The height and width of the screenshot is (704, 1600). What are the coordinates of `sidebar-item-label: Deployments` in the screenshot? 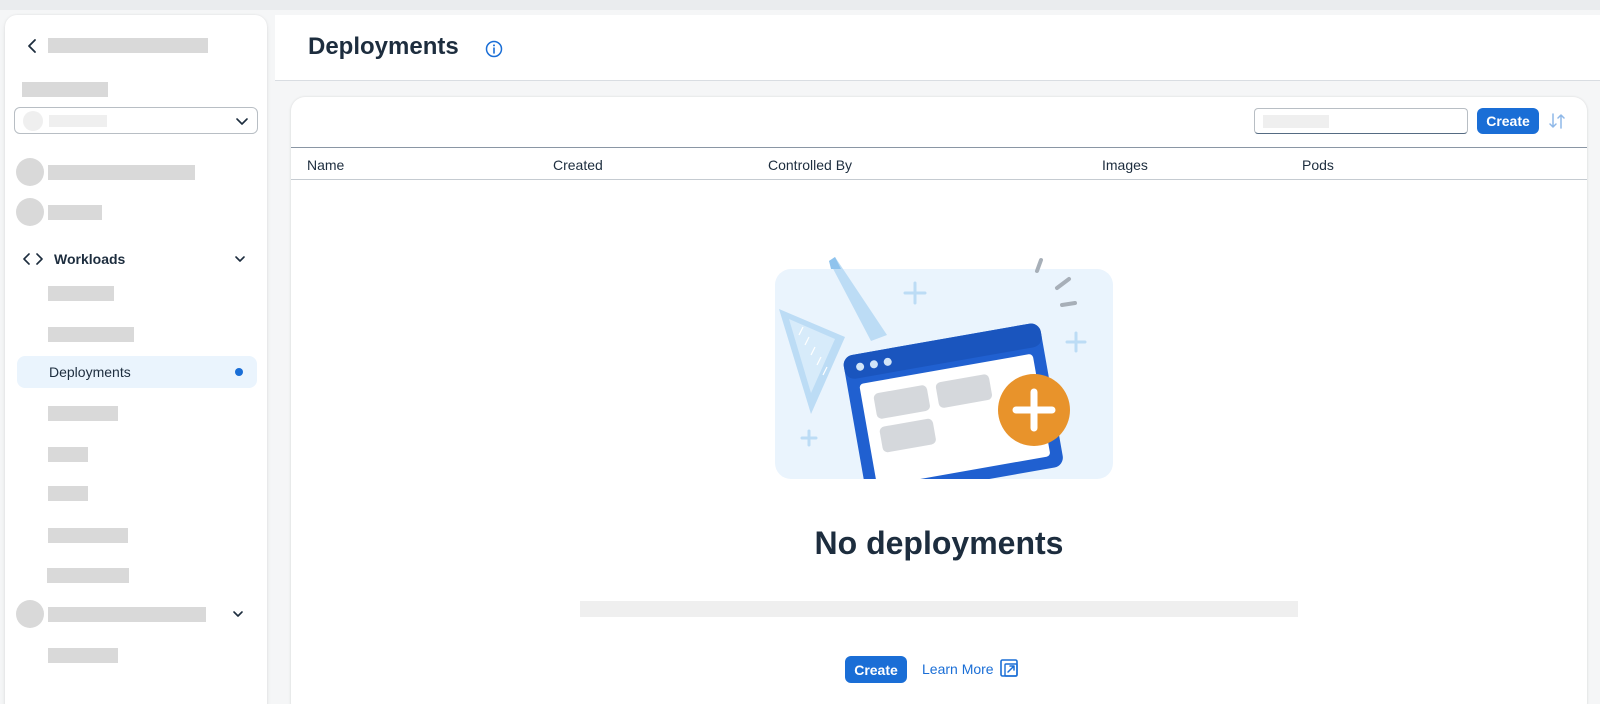 It's located at (90, 372).